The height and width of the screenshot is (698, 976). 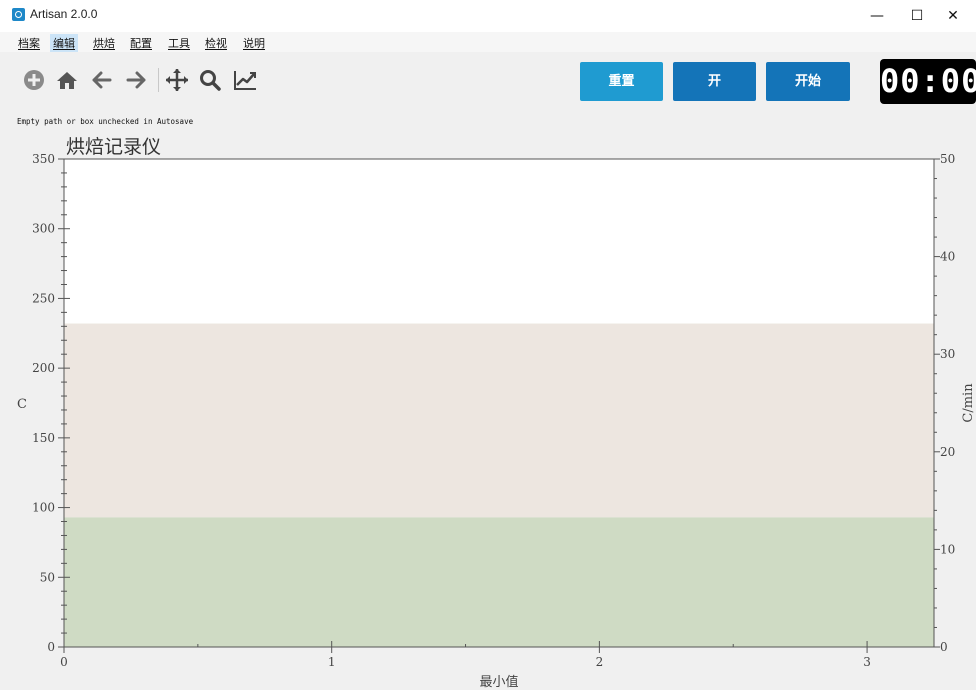 What do you see at coordinates (43, 508) in the screenshot?
I see `y-tick-label: 100` at bounding box center [43, 508].